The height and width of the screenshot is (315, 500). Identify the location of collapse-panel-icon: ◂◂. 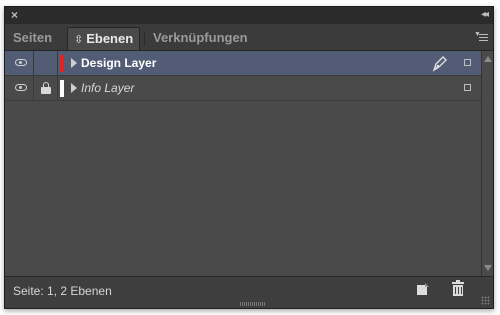
(485, 15).